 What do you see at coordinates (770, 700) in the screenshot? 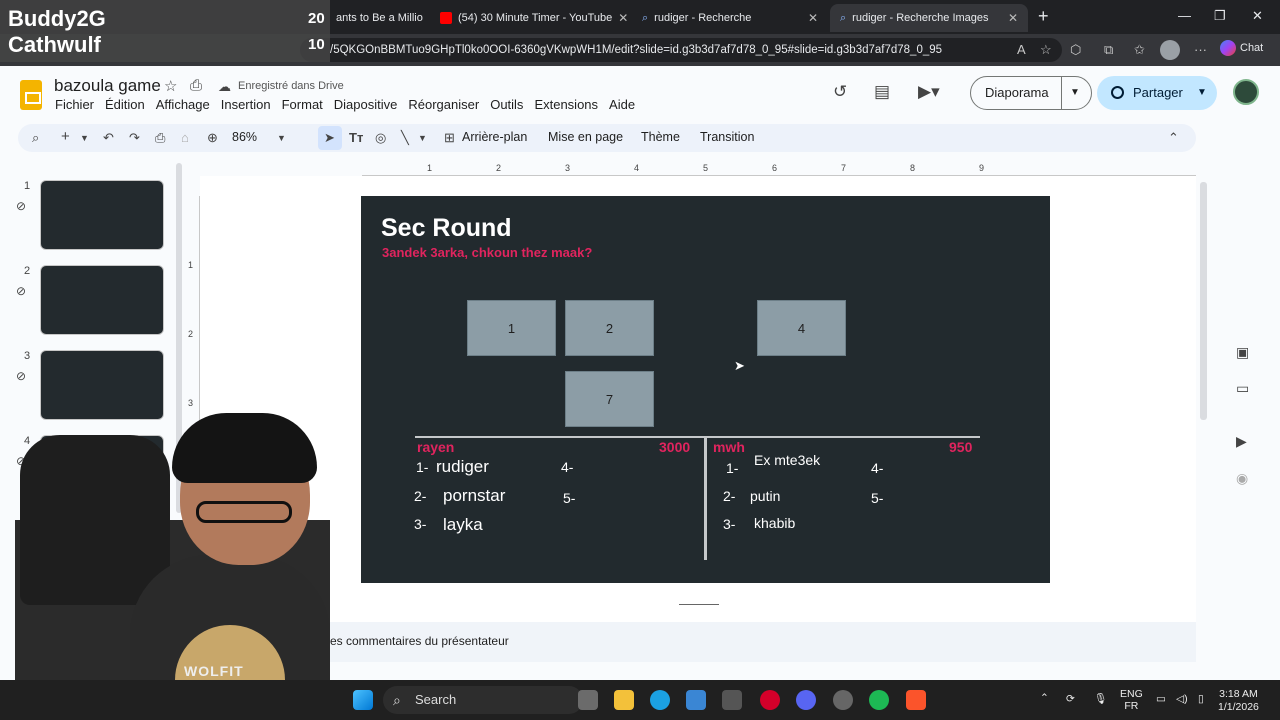
I see `opera-icon` at bounding box center [770, 700].